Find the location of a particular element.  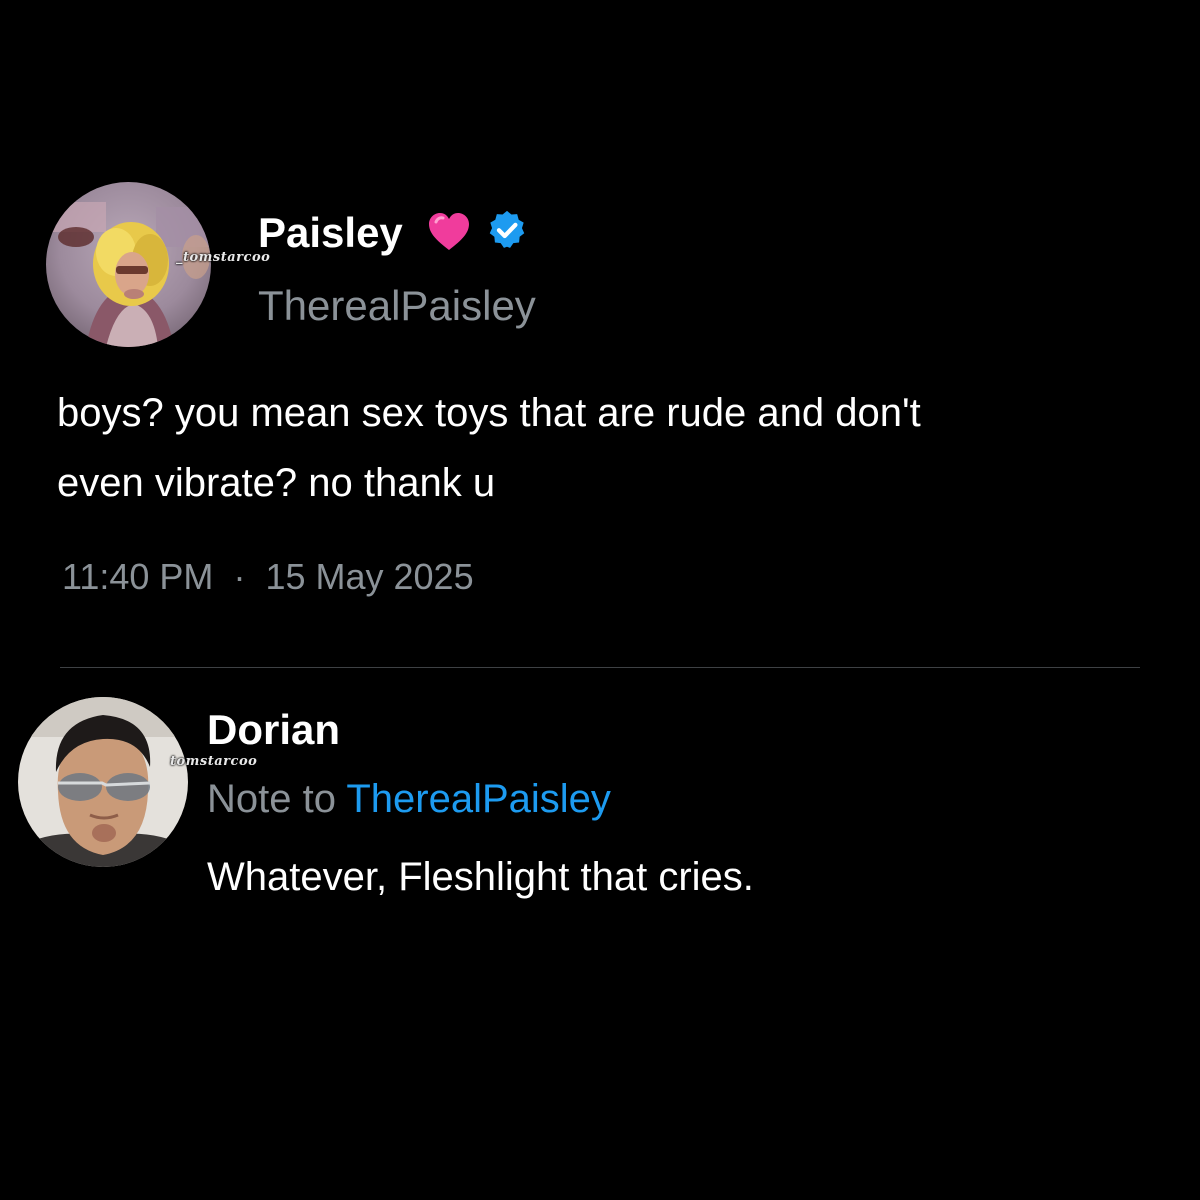

reply-author-display-name: Dorian is located at coordinates (273, 730).